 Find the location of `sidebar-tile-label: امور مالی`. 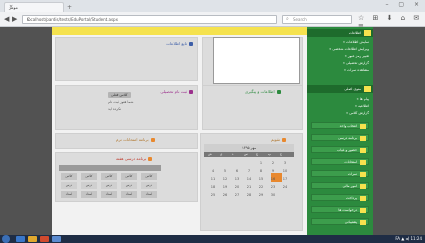

sidebar-tile-label: امور مالی is located at coordinates (349, 186).